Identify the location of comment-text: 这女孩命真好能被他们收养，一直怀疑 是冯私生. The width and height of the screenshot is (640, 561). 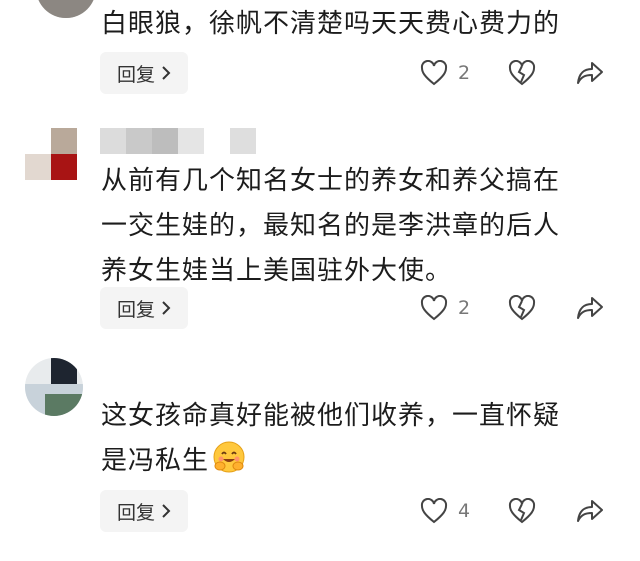
(331, 438).